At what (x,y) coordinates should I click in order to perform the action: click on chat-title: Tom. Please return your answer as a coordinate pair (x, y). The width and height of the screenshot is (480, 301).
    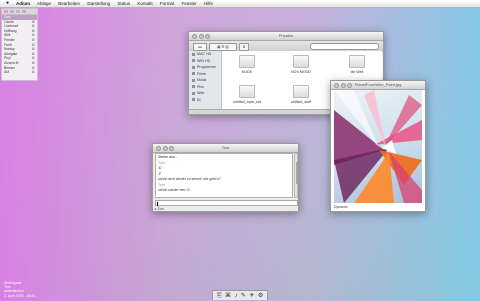
    Looking at the image, I should click on (225, 147).